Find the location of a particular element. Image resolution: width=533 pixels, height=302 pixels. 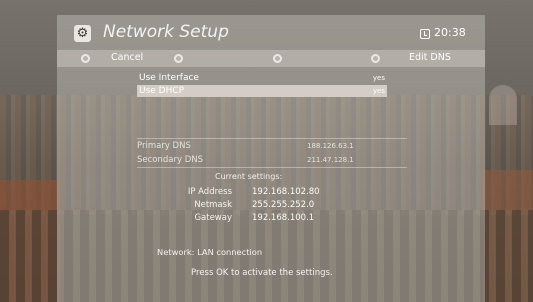

menu-item-use-interface: Use Interface yes is located at coordinates (262, 78).